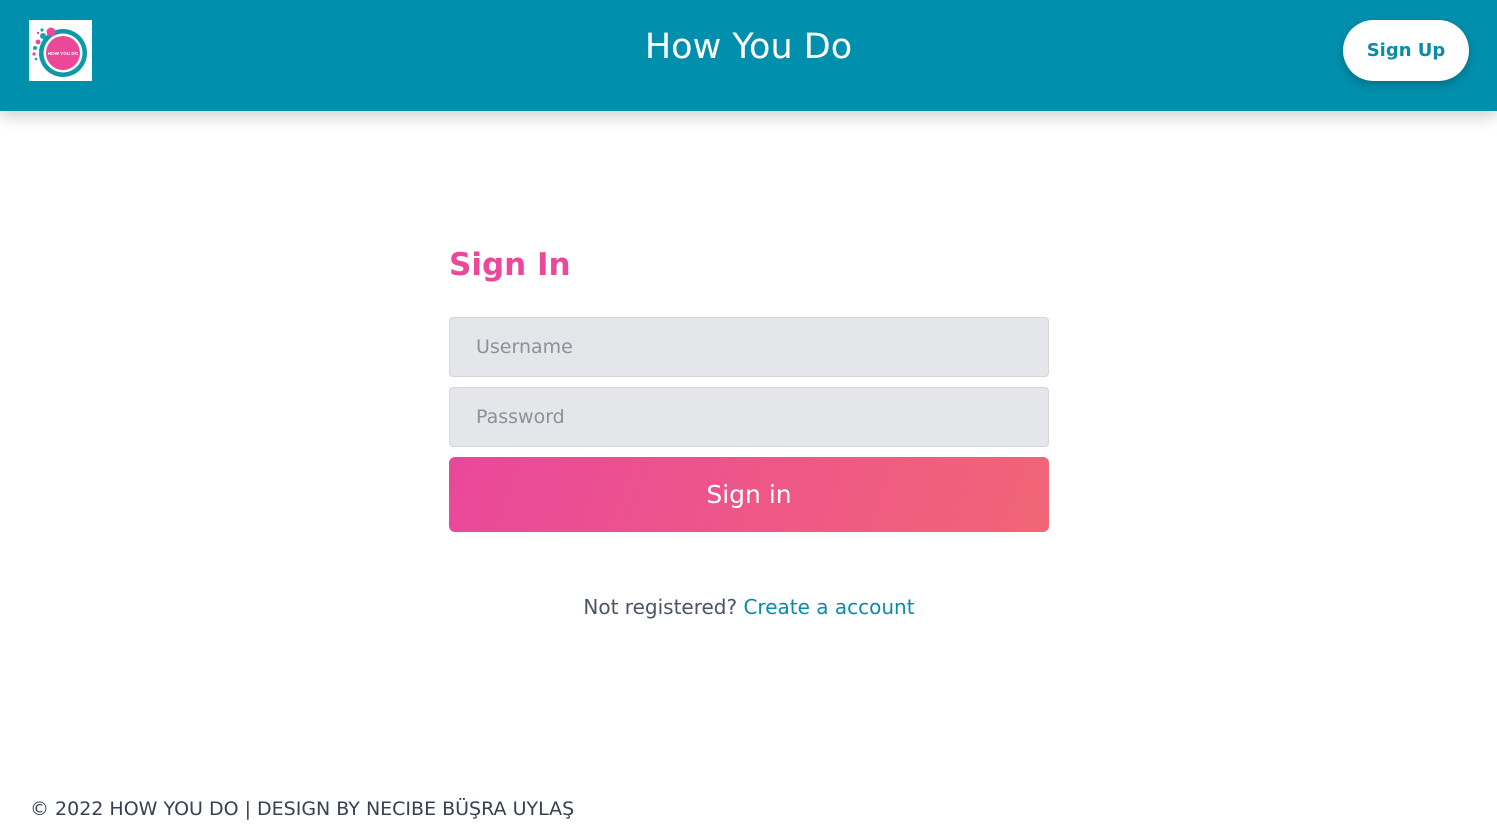 The image size is (1497, 829). Describe the element at coordinates (1406, 50) in the screenshot. I see `signup-button: Sign Up` at that location.